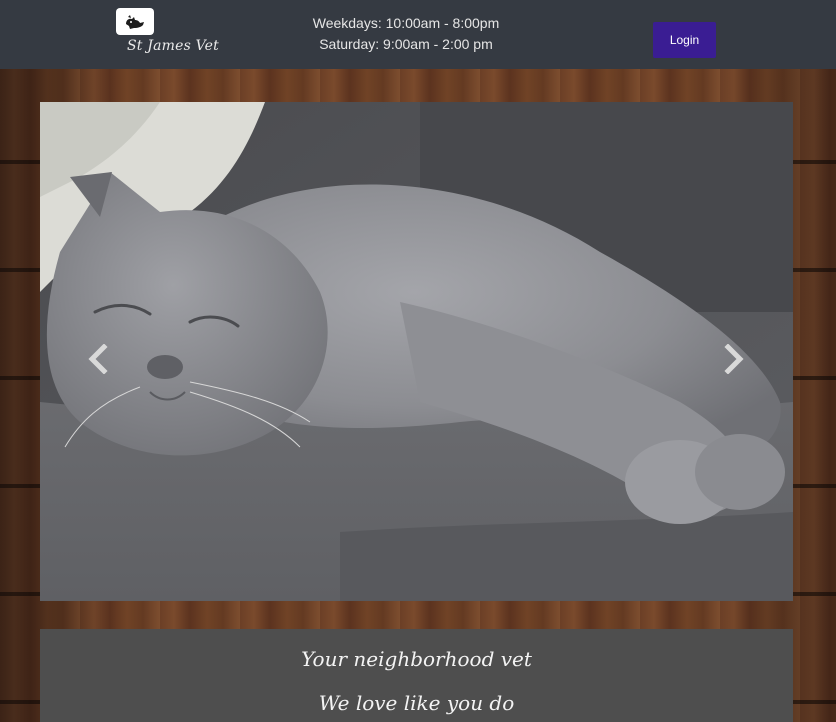  I want to click on tagline-secondary: We love like you do, so click(416, 703).